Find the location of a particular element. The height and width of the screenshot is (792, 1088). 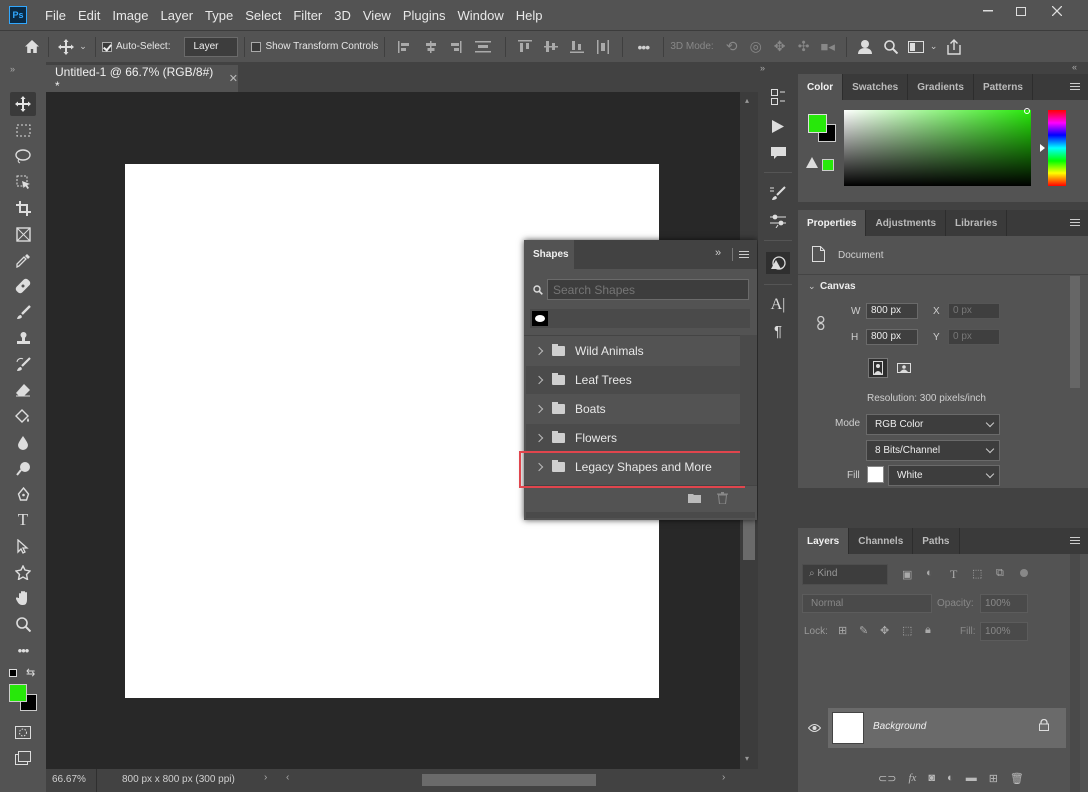

distribute-vertical-icon is located at coordinates (603, 46).